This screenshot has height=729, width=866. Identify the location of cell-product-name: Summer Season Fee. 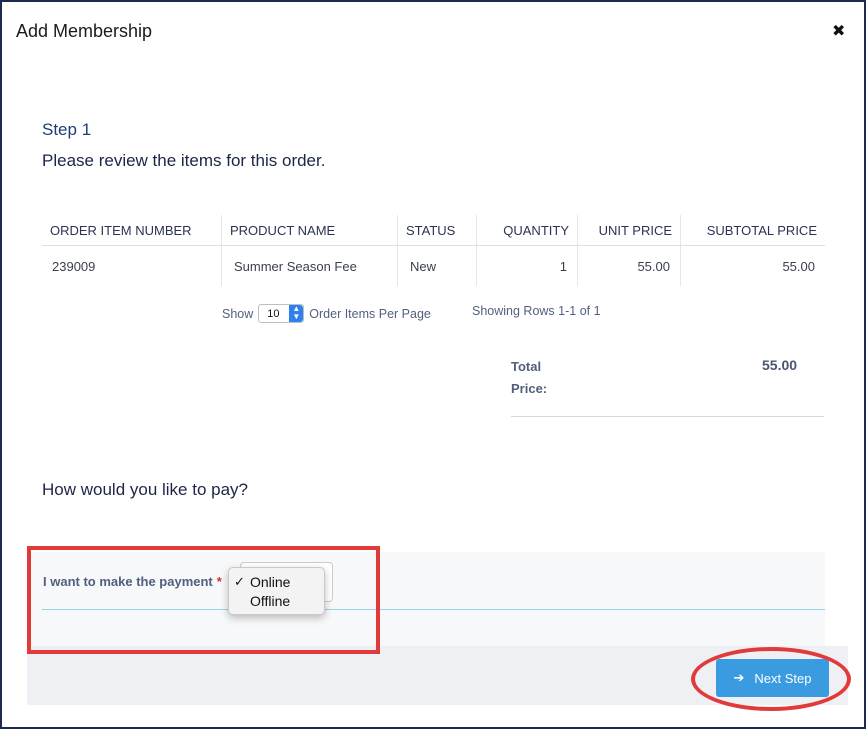
(309, 265).